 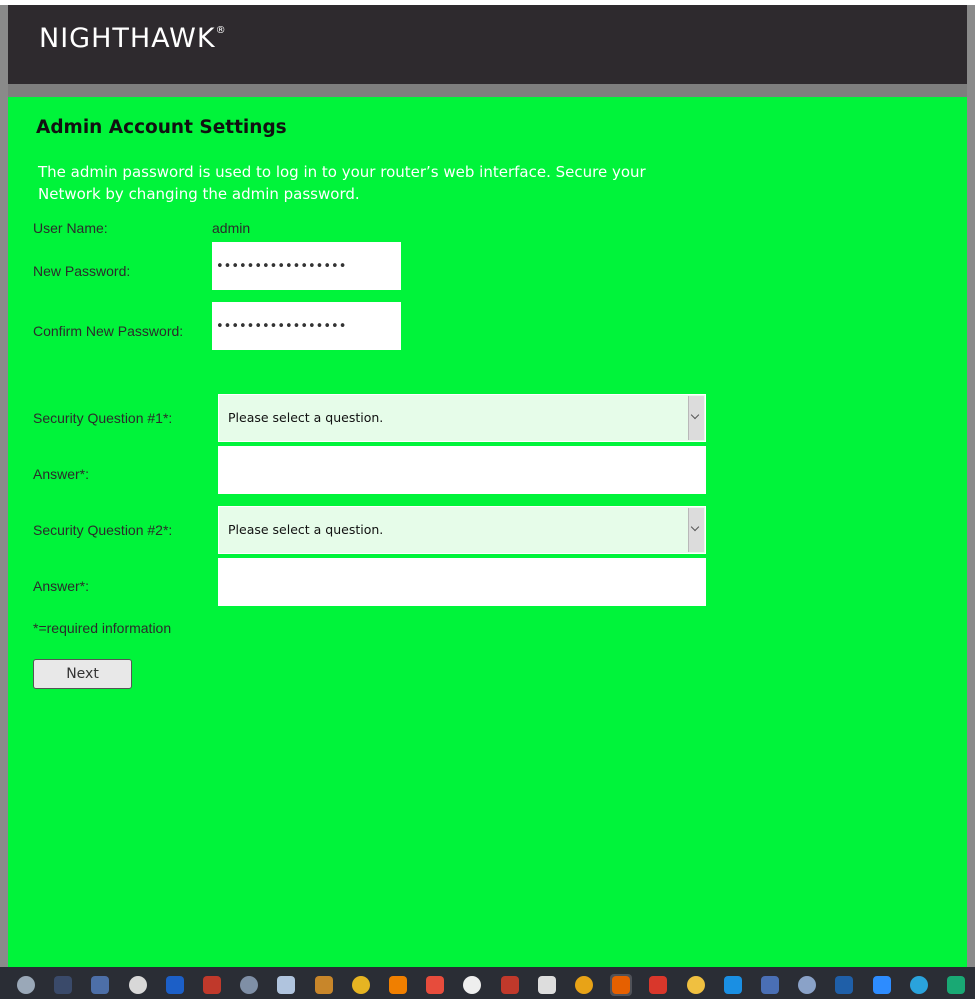 What do you see at coordinates (102, 628) in the screenshot?
I see `required-note: *=required information` at bounding box center [102, 628].